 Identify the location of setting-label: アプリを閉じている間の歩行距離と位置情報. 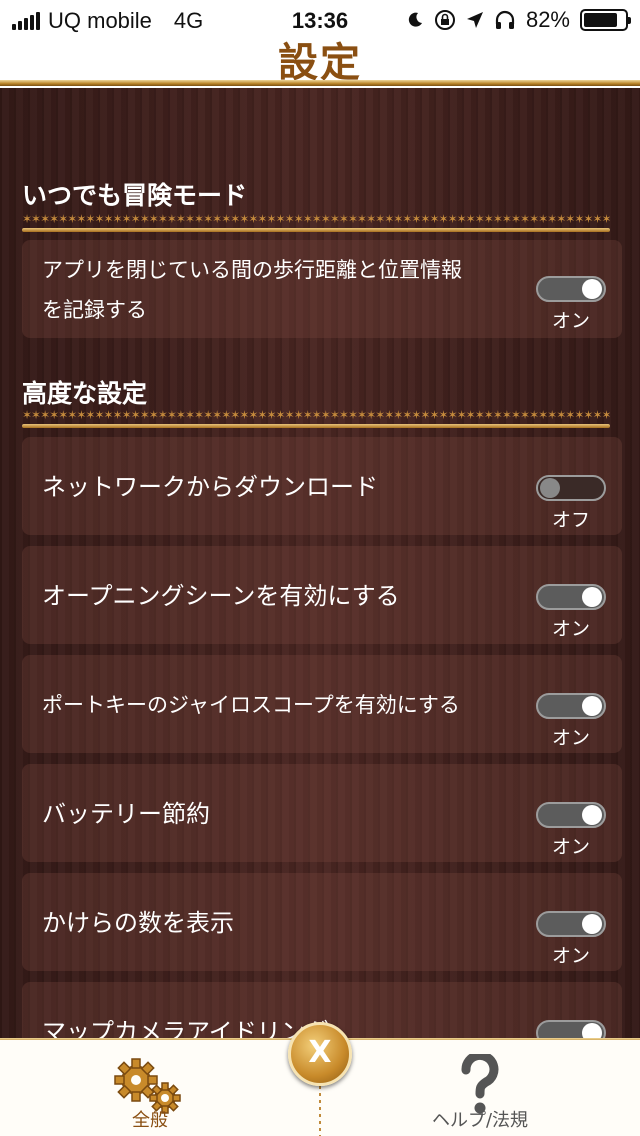
(252, 270).